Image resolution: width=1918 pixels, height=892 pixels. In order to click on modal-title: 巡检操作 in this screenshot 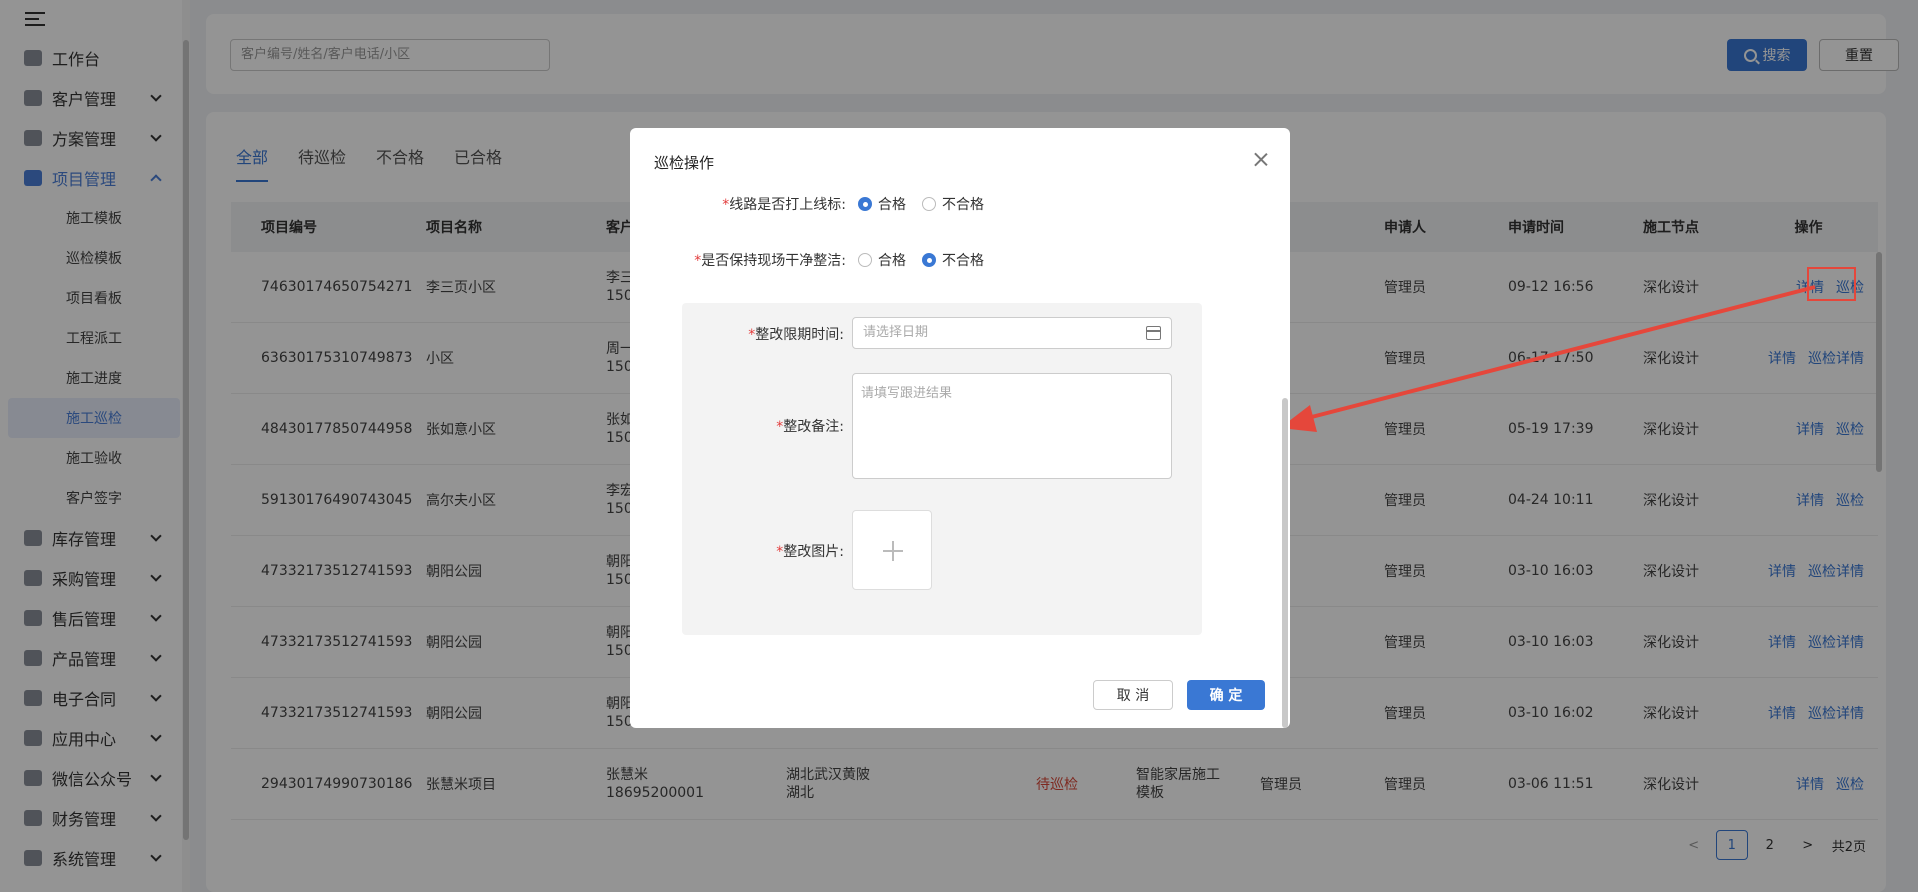, I will do `click(684, 163)`.